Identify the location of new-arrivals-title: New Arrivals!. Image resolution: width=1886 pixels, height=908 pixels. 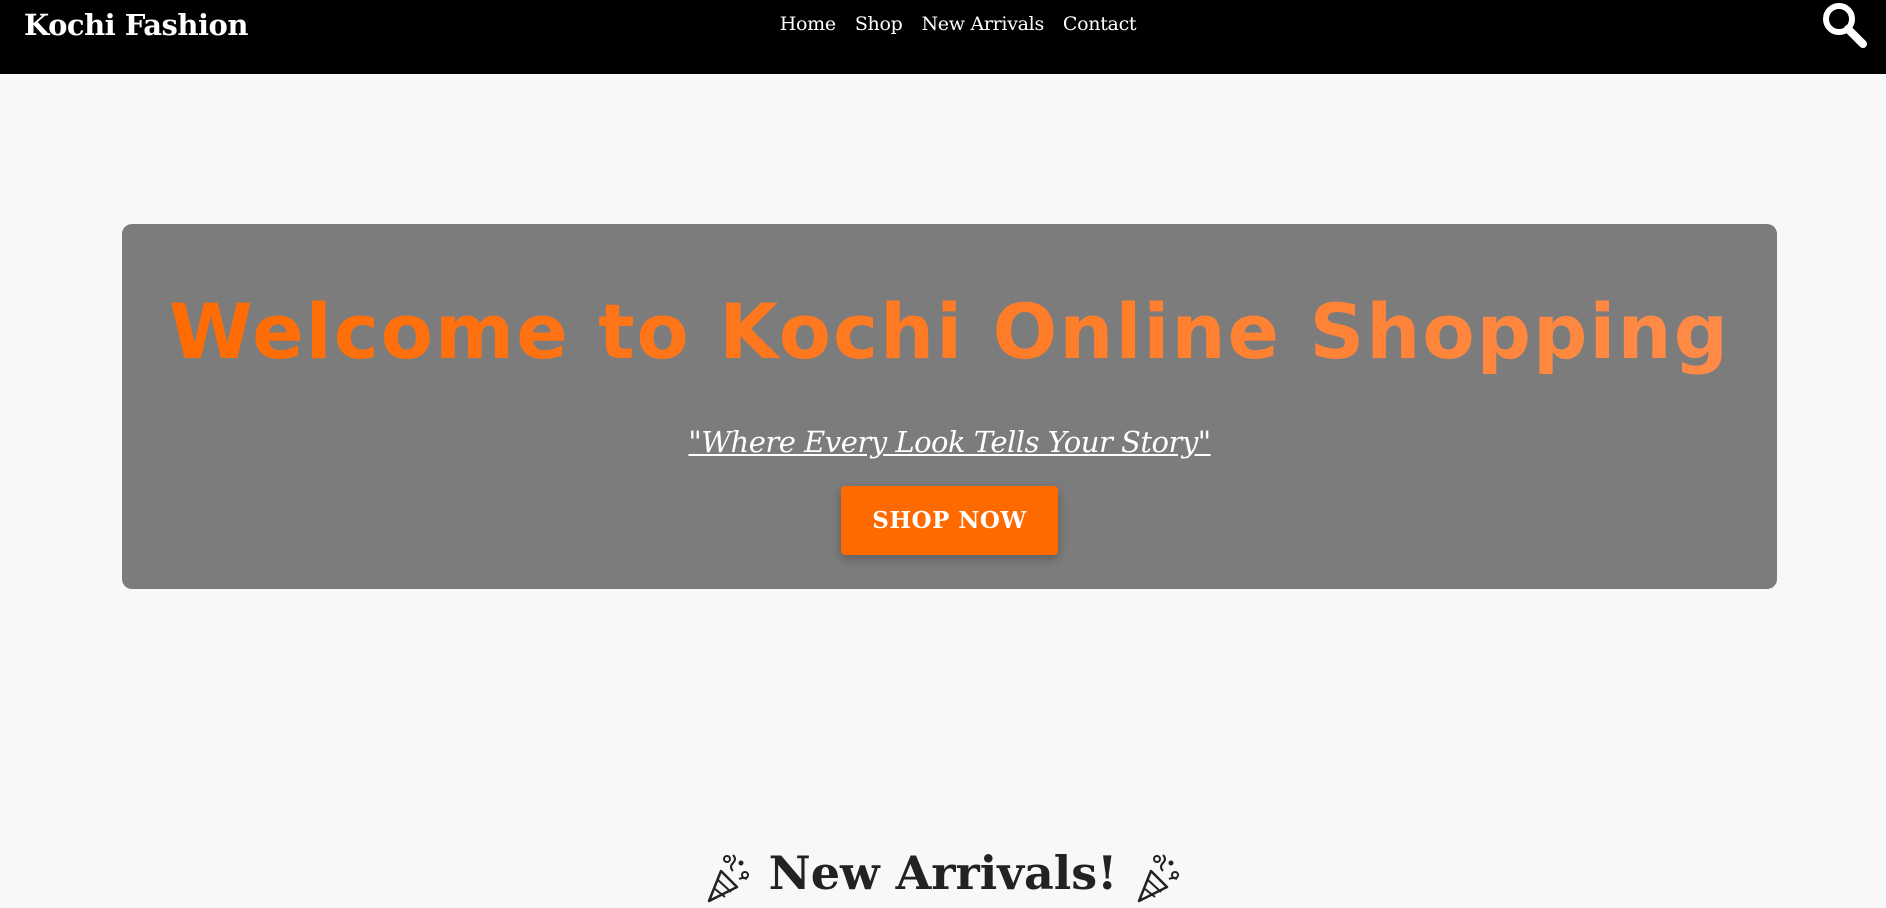
(943, 873).